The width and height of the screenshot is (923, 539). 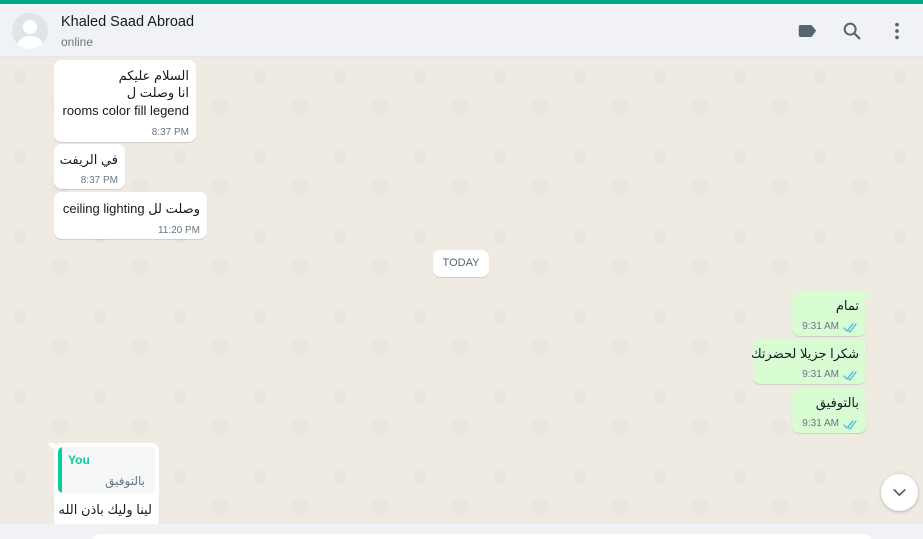 What do you see at coordinates (482, 536) in the screenshot?
I see `message-input` at bounding box center [482, 536].